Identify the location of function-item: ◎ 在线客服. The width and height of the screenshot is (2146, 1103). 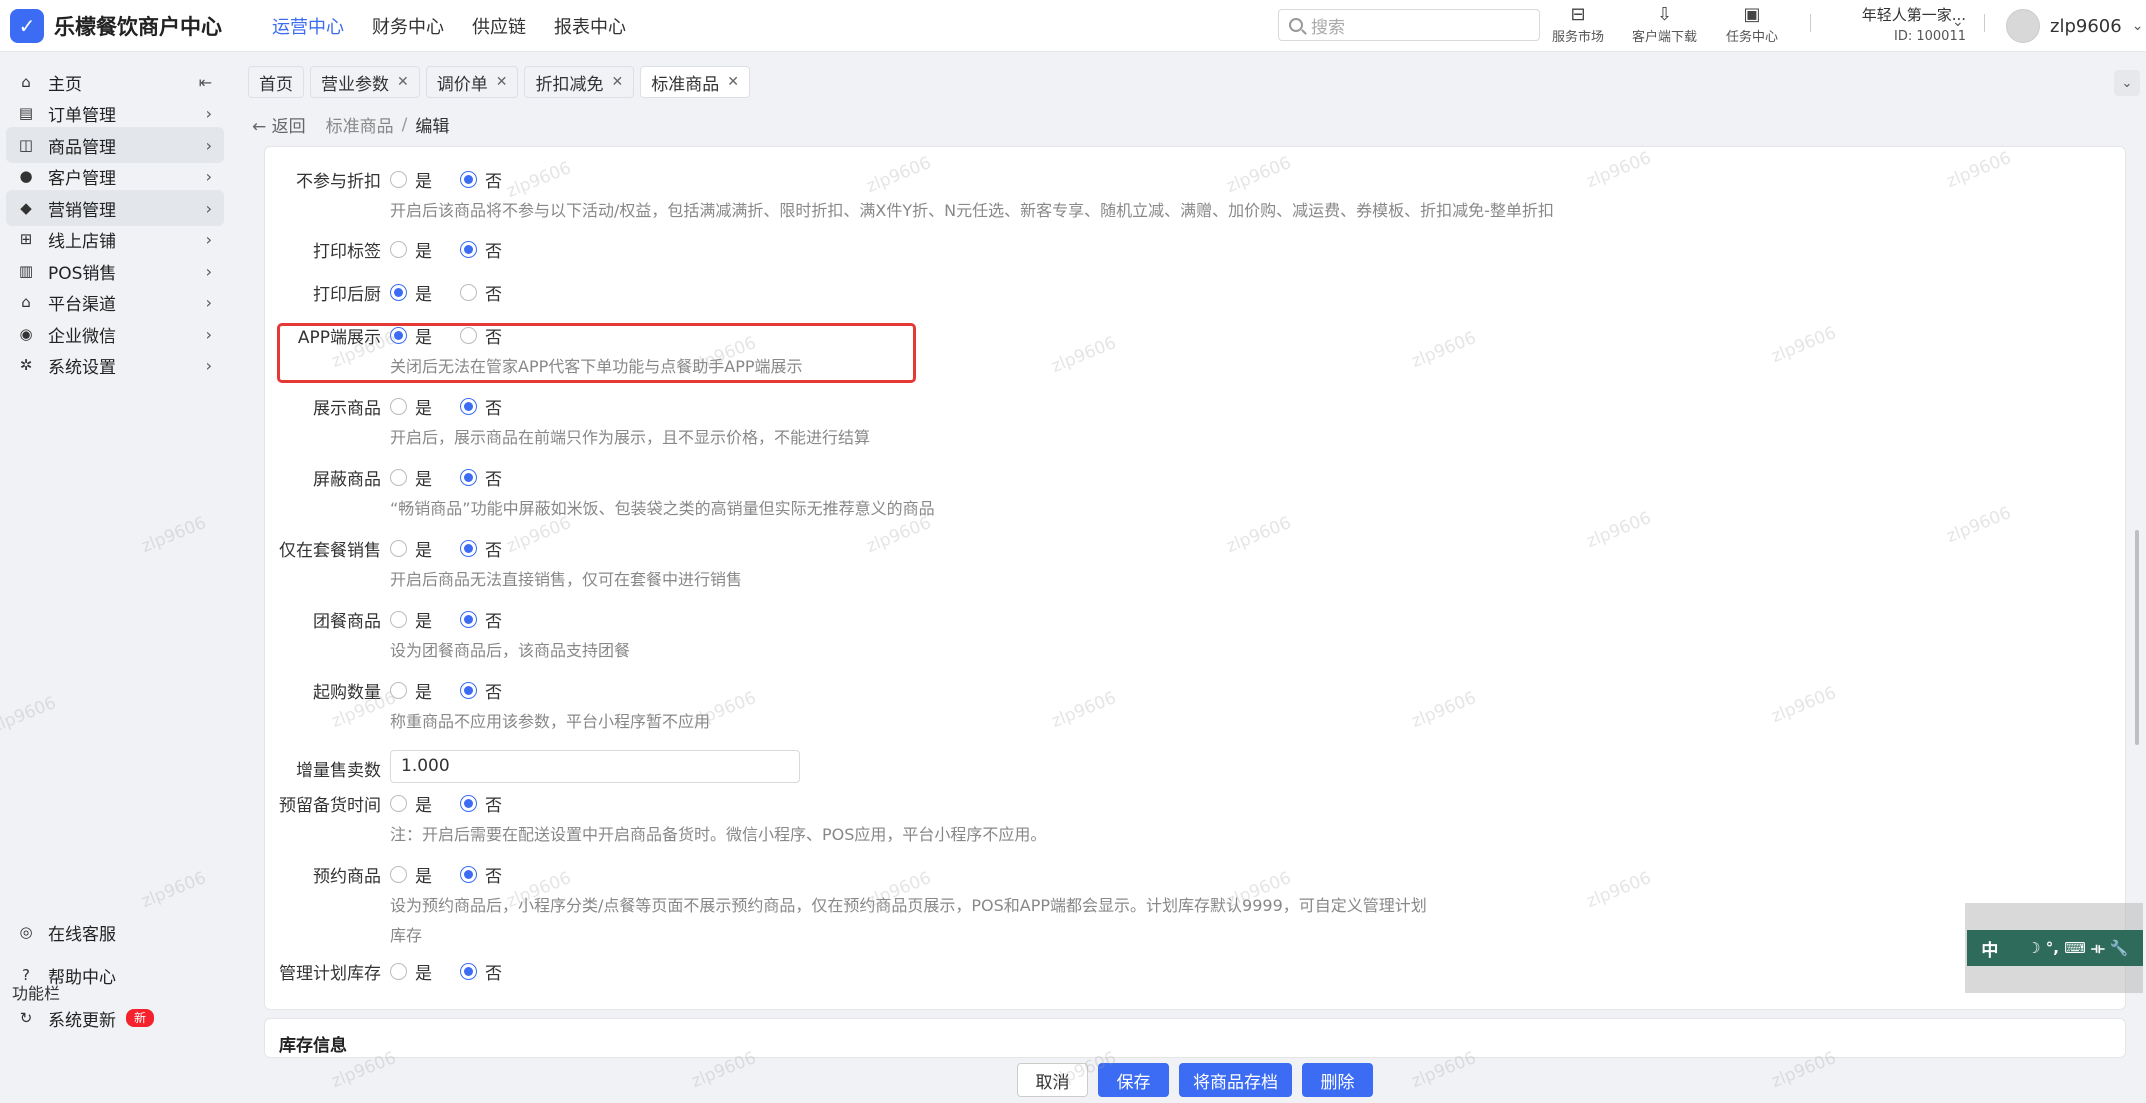
(115, 932).